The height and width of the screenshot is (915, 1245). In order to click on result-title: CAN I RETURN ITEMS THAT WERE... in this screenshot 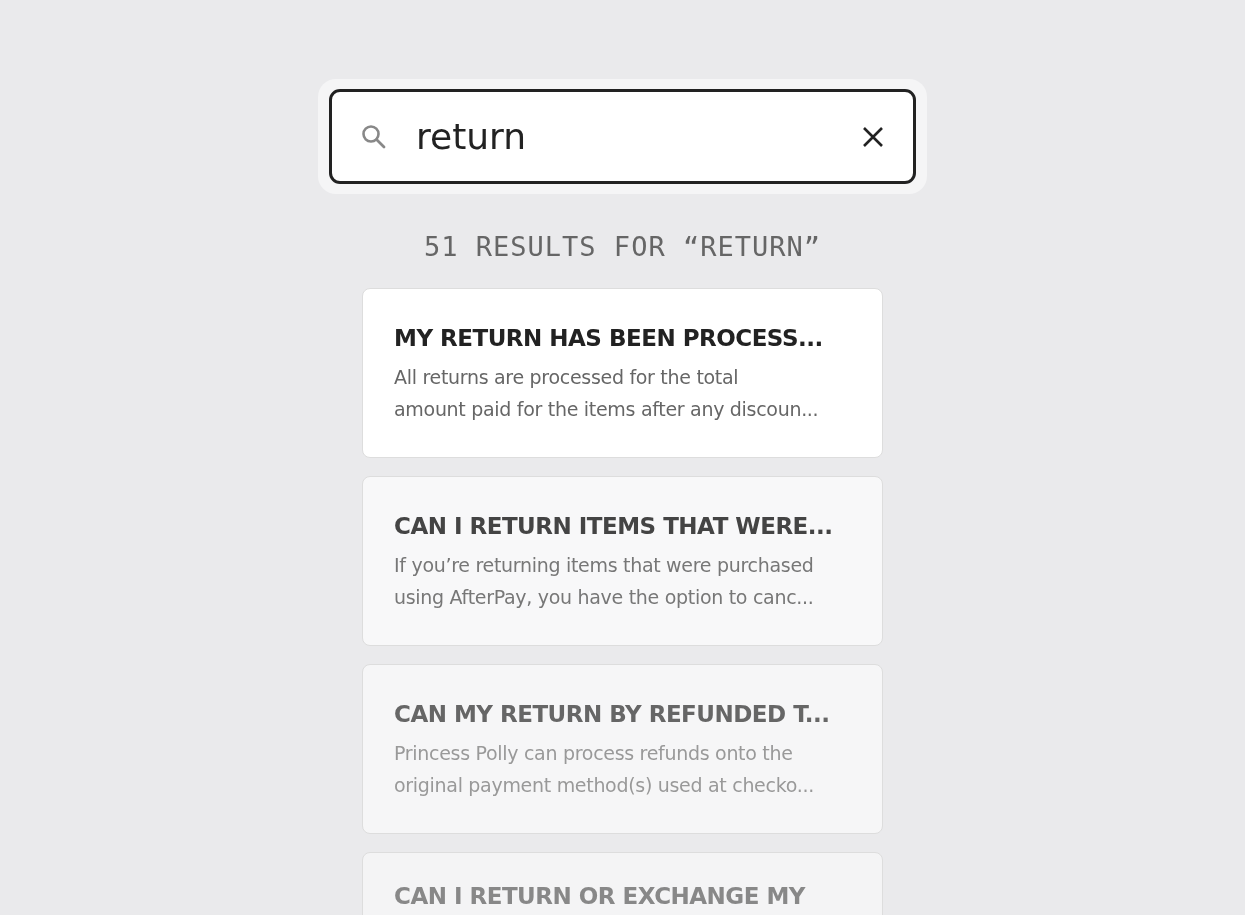, I will do `click(614, 526)`.